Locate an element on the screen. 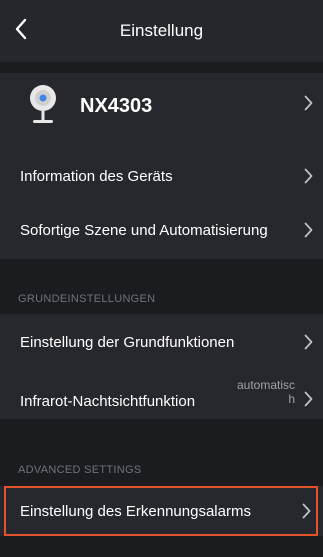 Image resolution: width=323 pixels, height=557 pixels. infrared-row: Infrarot-Nachtsichtfunktion automatisch is located at coordinates (161, 394).